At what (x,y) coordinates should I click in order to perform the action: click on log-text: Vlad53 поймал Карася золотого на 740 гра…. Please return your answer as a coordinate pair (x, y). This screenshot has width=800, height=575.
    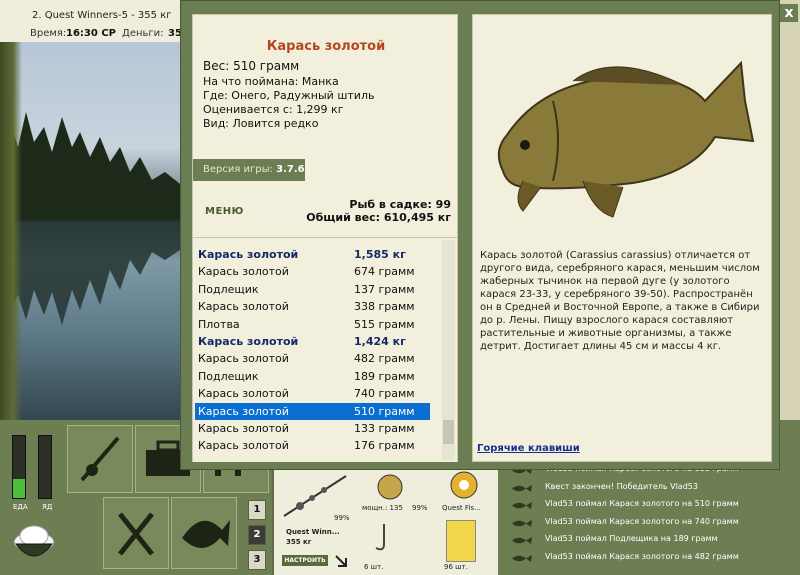
    Looking at the image, I should click on (642, 521).